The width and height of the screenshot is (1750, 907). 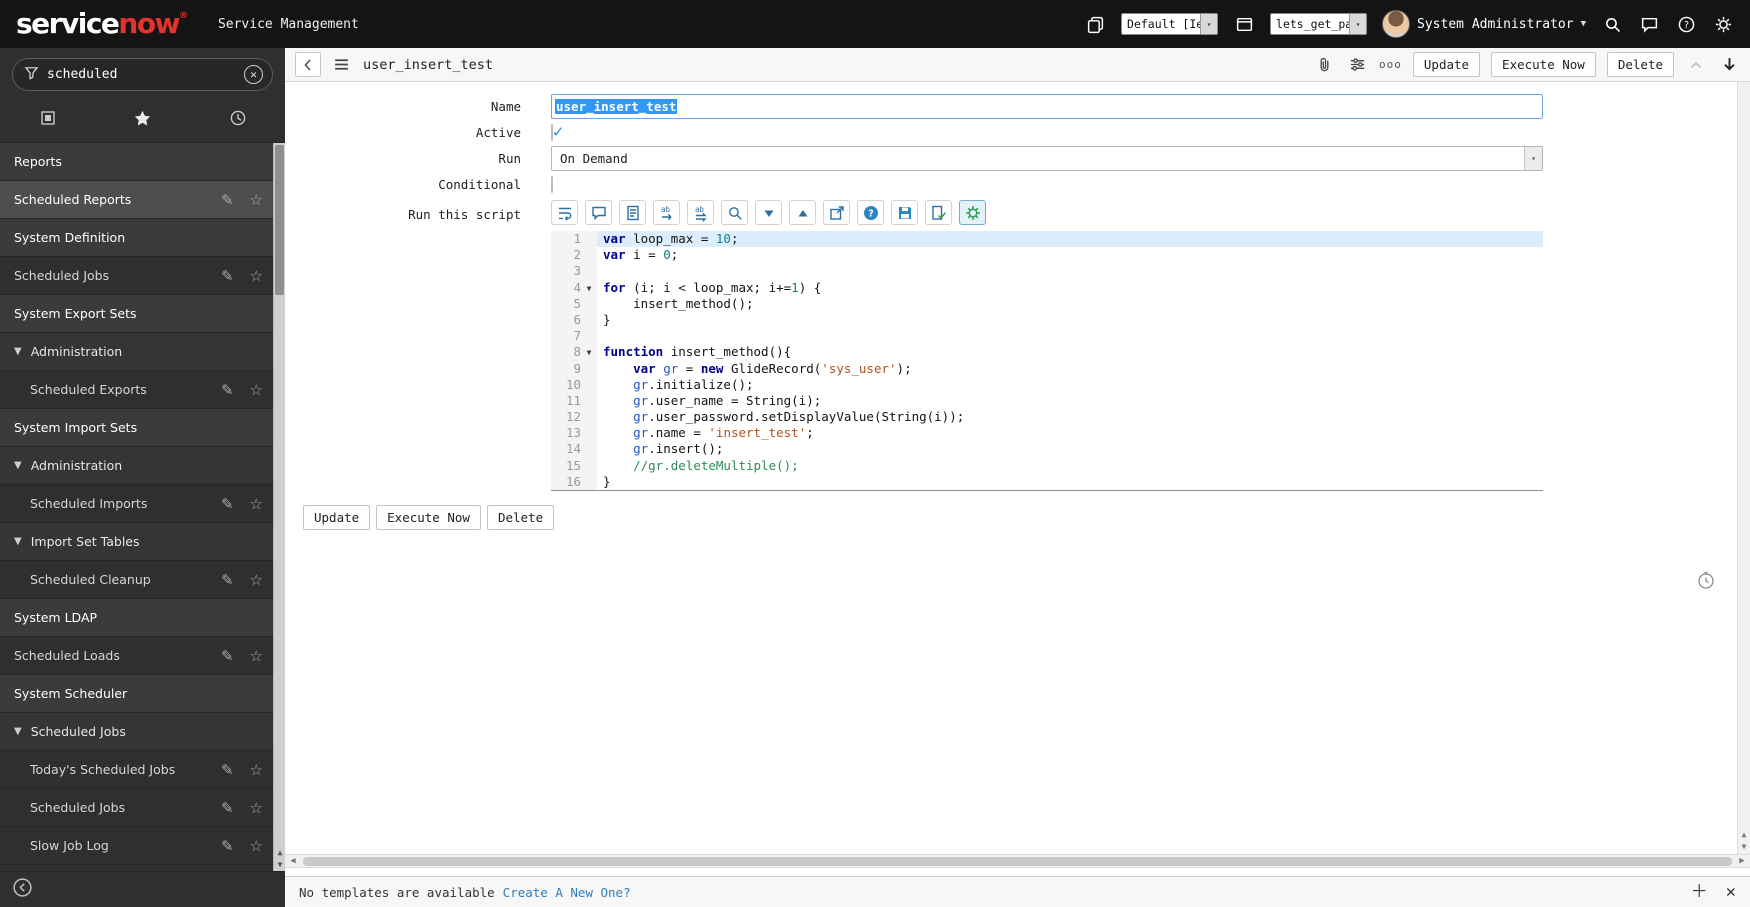 What do you see at coordinates (253, 74) in the screenshot?
I see `clear-filter-icon: ✕` at bounding box center [253, 74].